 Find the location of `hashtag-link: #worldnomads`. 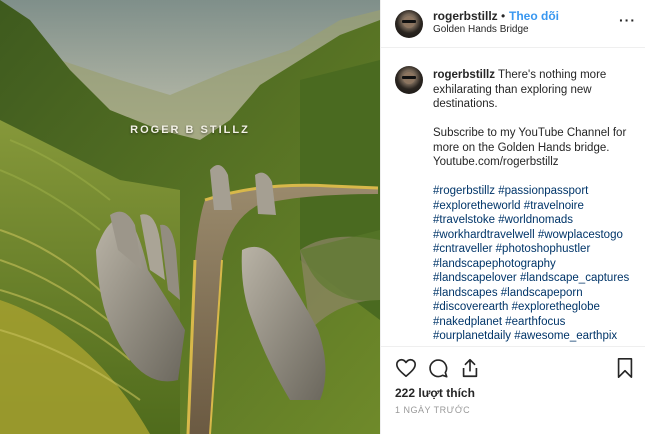

hashtag-link: #worldnomads is located at coordinates (535, 220).